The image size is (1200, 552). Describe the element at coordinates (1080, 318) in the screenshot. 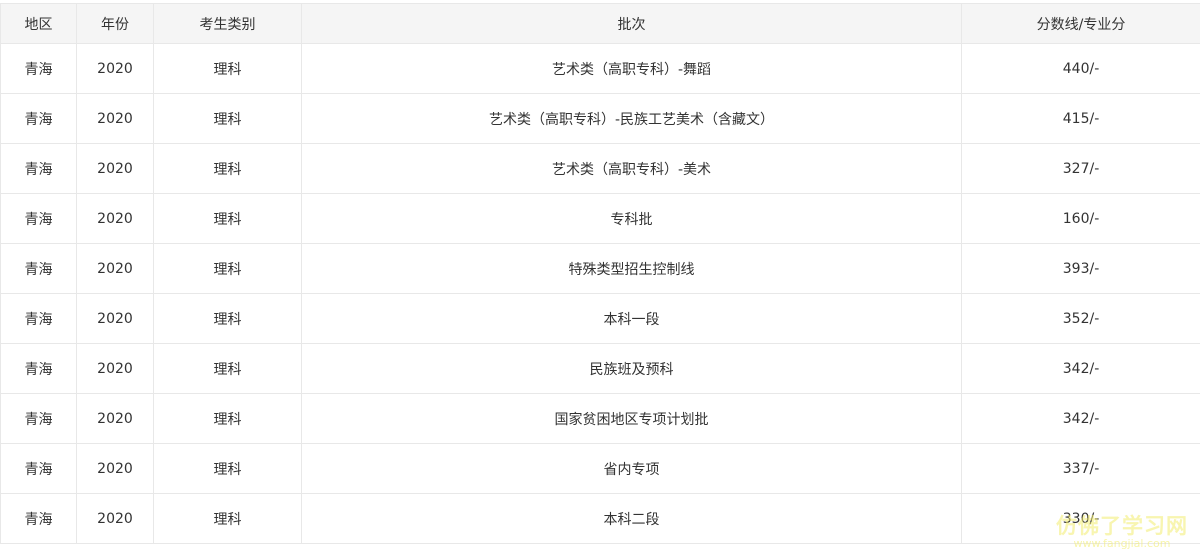

I see `cell-score: 352/-` at that location.